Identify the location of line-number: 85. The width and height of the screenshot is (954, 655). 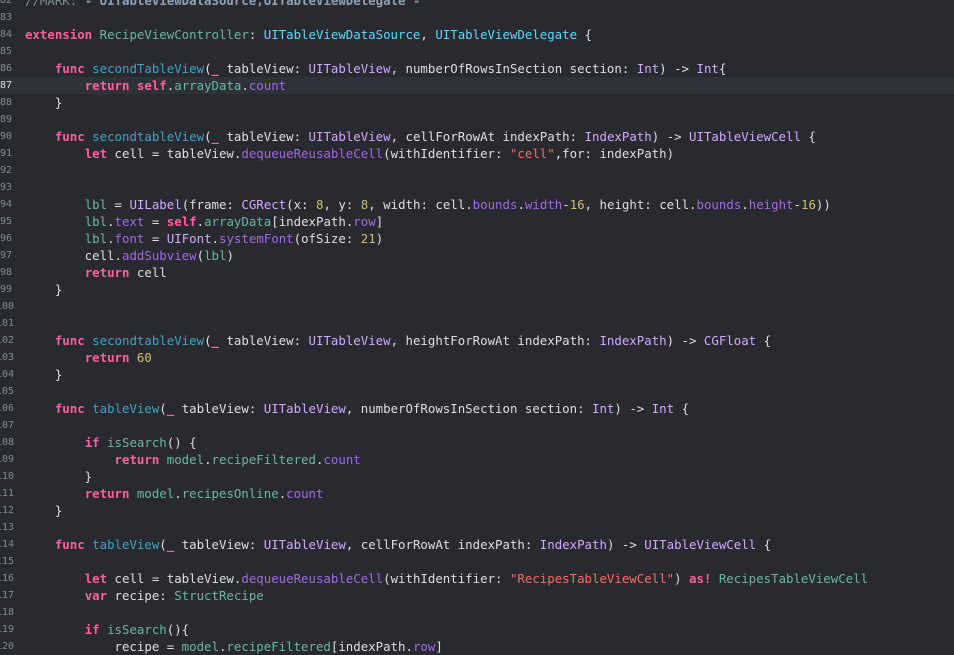
(6, 51).